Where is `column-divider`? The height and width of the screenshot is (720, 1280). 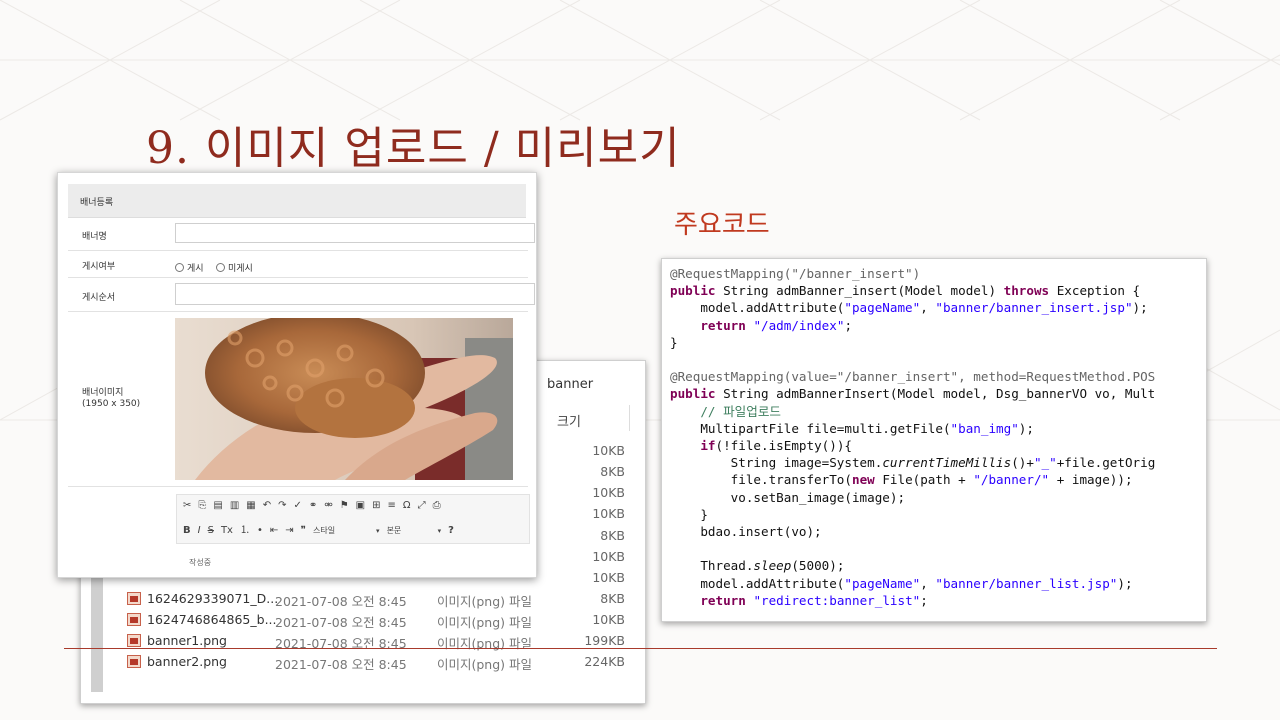 column-divider is located at coordinates (629, 418).